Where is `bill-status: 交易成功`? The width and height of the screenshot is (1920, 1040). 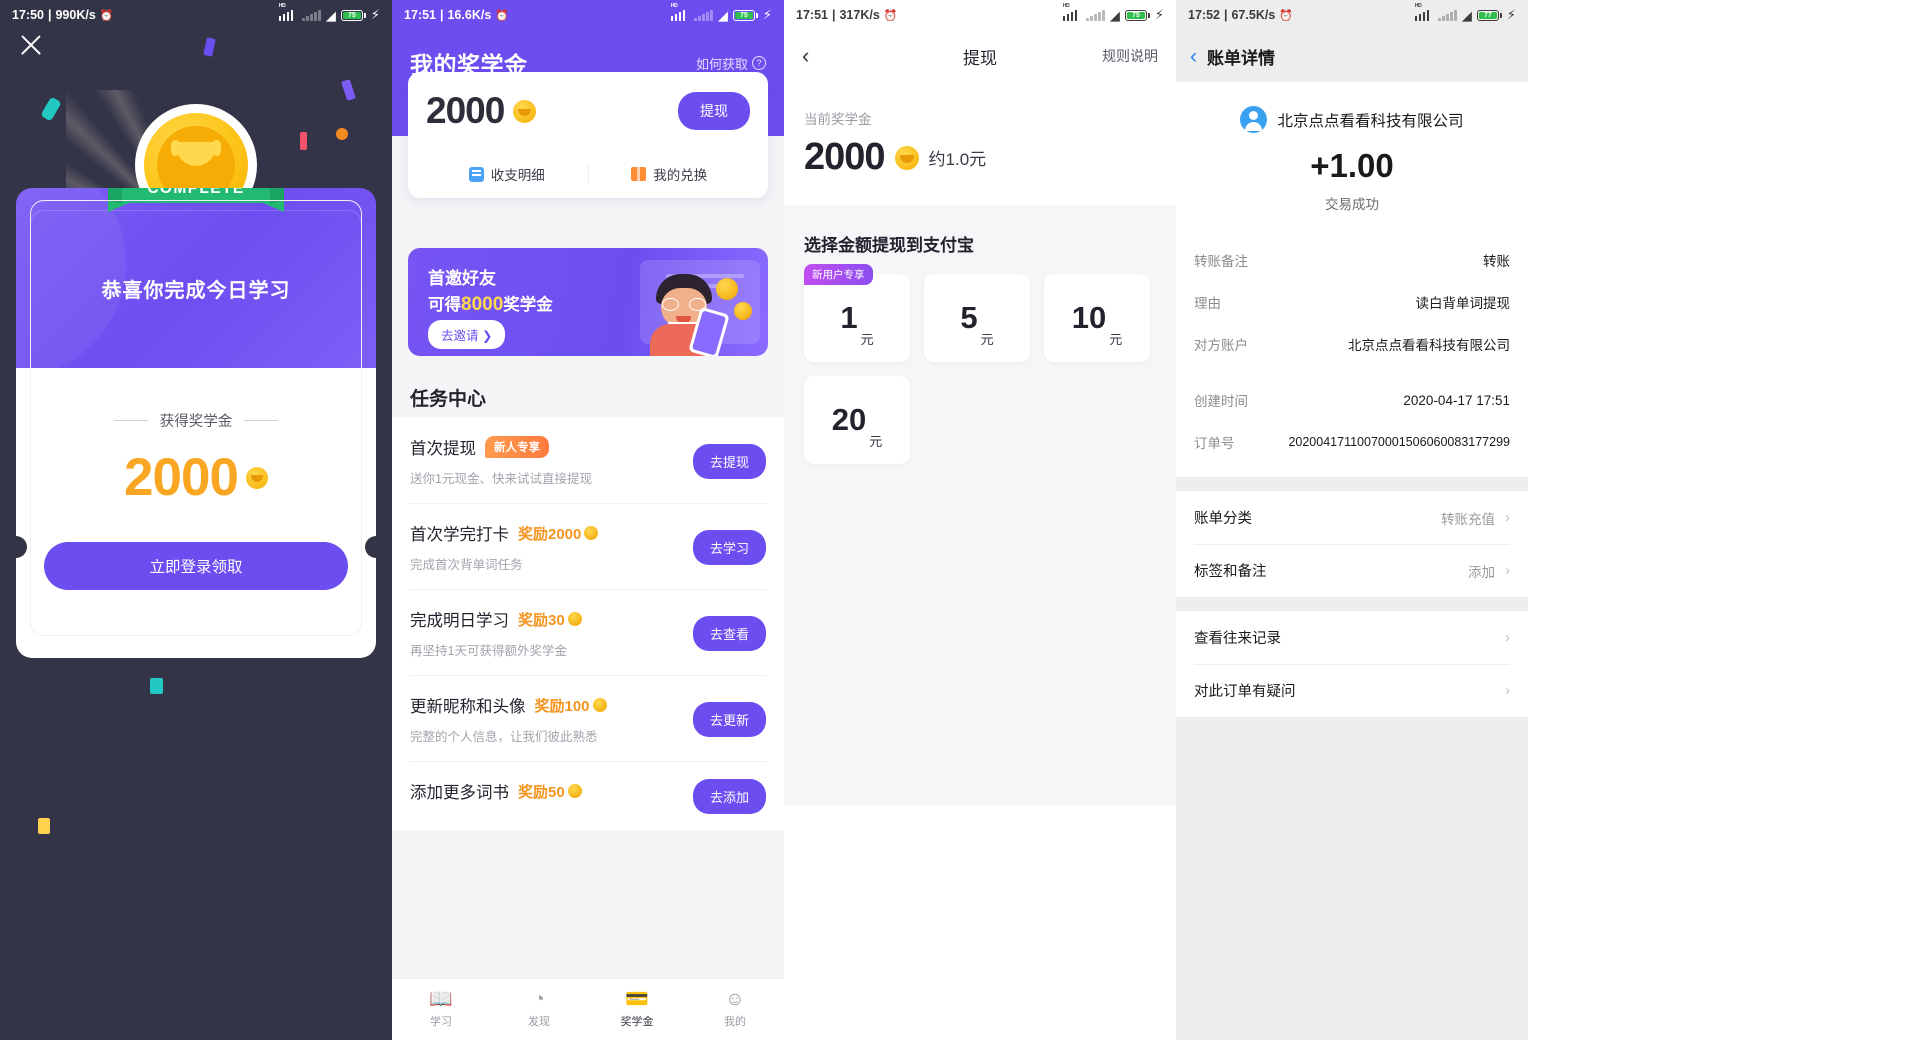
bill-status: 交易成功 is located at coordinates (1352, 204).